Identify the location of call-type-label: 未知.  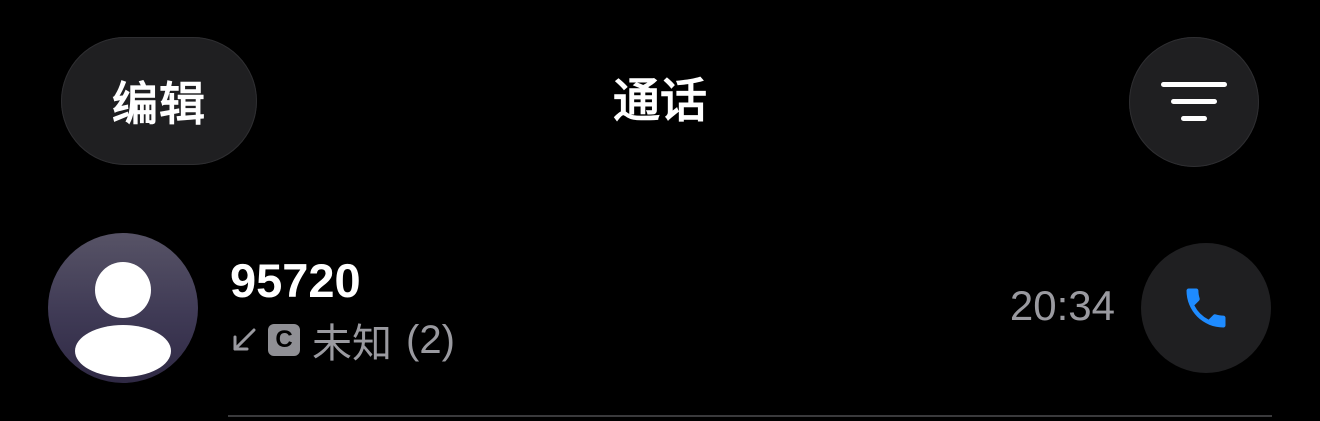
(352, 344).